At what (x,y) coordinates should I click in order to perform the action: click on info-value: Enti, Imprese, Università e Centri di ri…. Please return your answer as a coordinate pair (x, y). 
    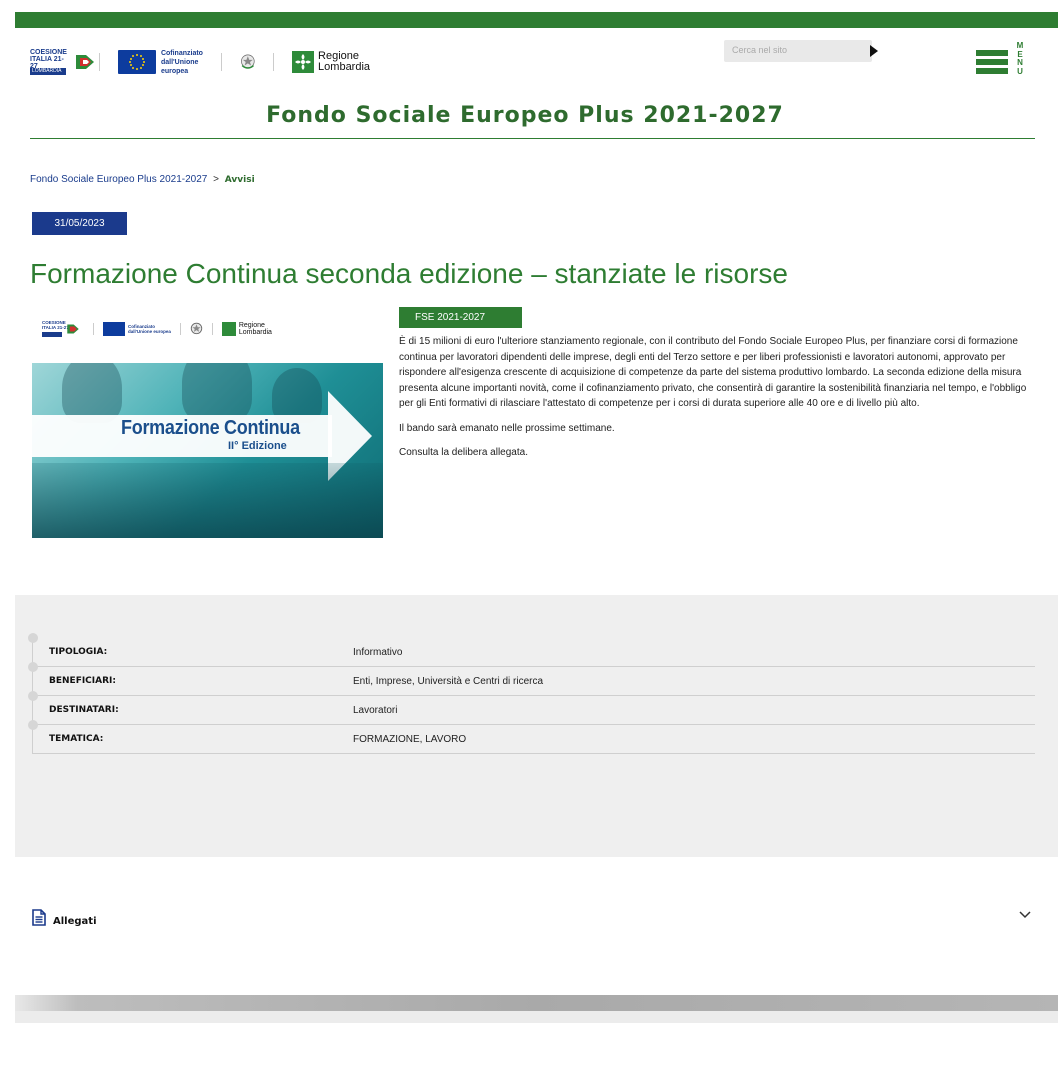
    Looking at the image, I should click on (448, 681).